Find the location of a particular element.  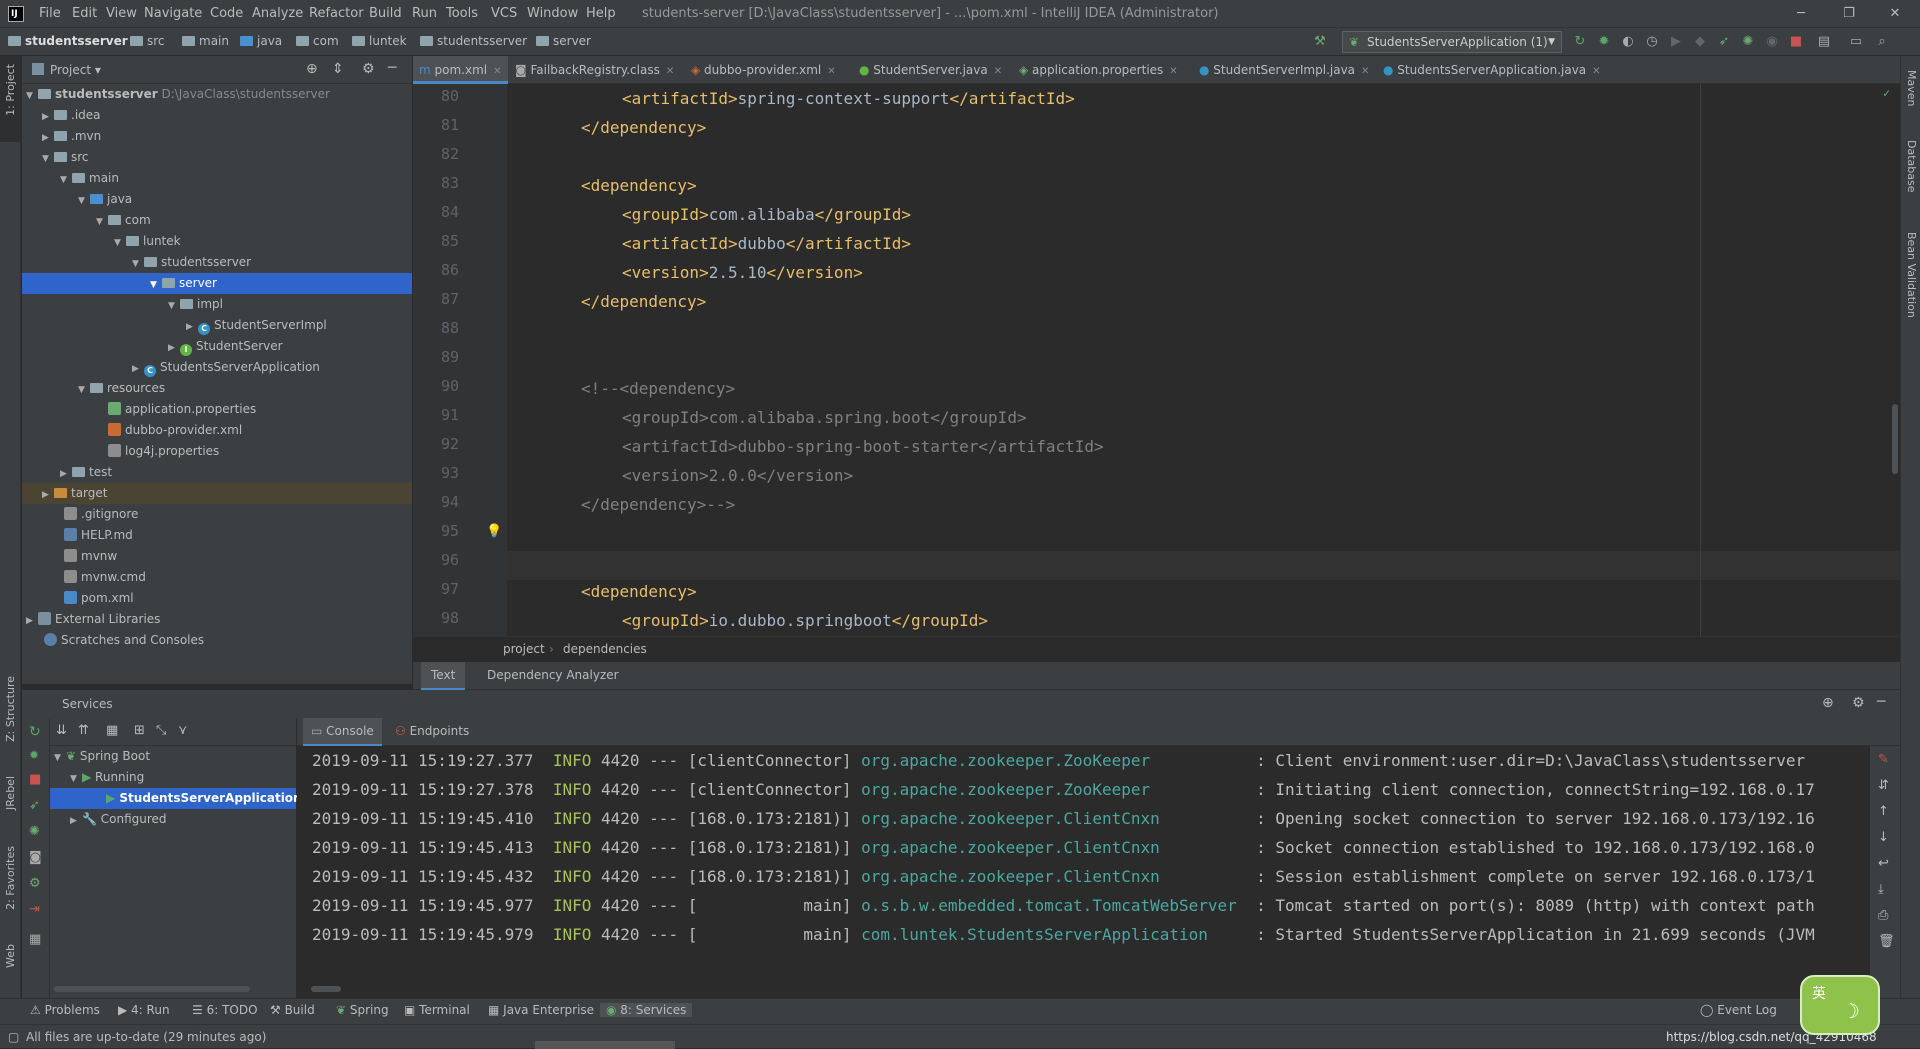

services-scrollbar is located at coordinates (152, 989).